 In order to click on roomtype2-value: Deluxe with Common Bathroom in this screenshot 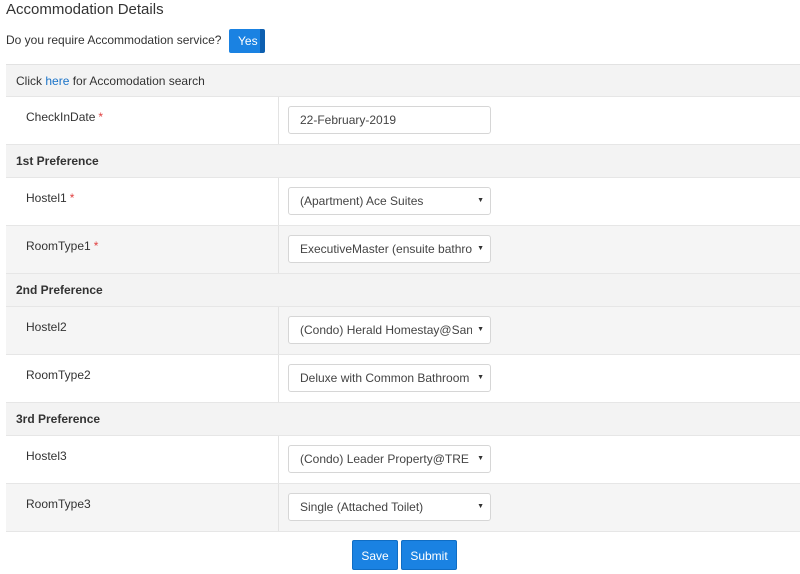, I will do `click(385, 378)`.